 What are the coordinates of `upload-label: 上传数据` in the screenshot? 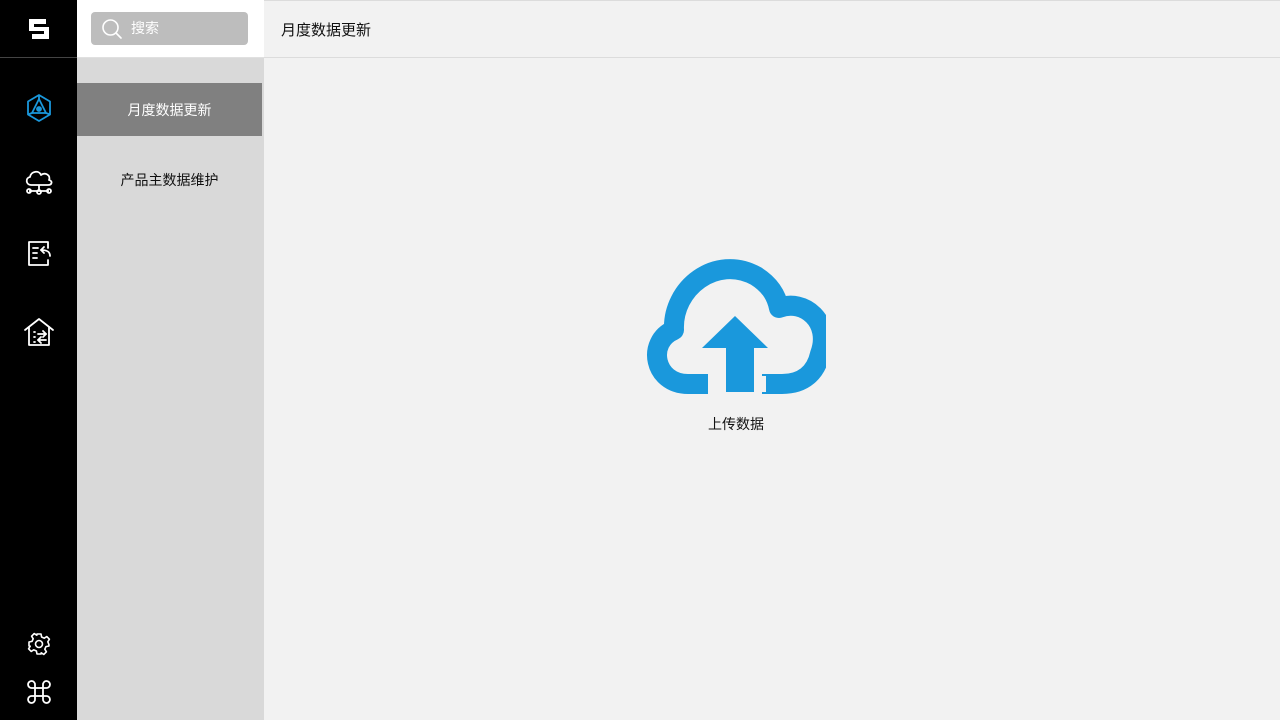 It's located at (736, 425).